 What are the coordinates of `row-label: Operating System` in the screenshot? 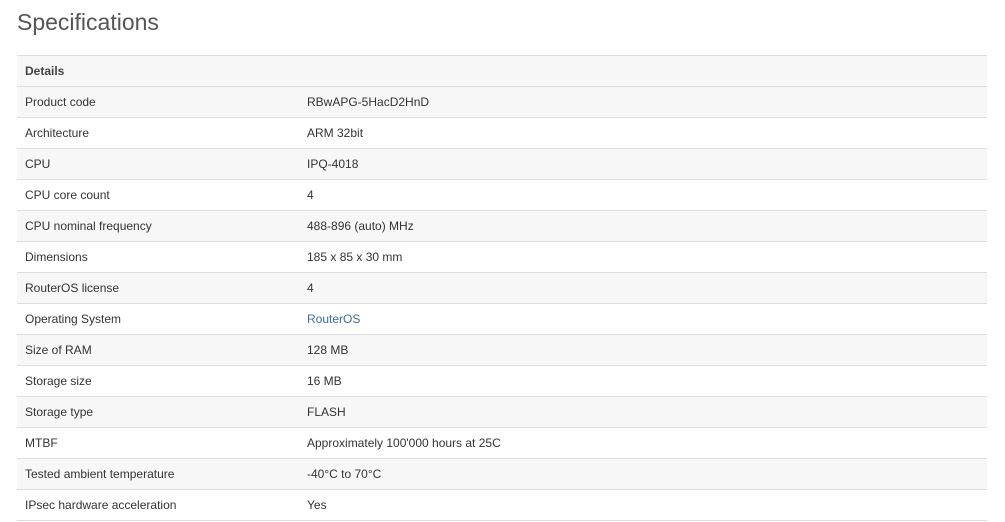 It's located at (158, 319).